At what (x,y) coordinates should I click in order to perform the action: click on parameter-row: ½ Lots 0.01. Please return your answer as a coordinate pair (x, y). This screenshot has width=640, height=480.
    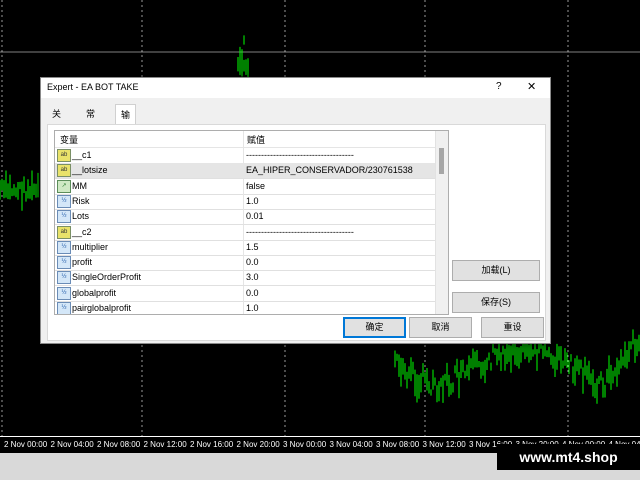
    Looking at the image, I should click on (245, 217).